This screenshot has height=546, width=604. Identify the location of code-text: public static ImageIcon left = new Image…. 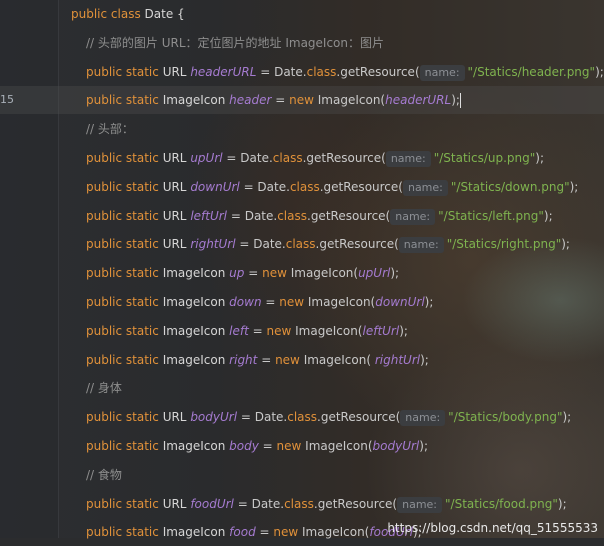
(247, 331).